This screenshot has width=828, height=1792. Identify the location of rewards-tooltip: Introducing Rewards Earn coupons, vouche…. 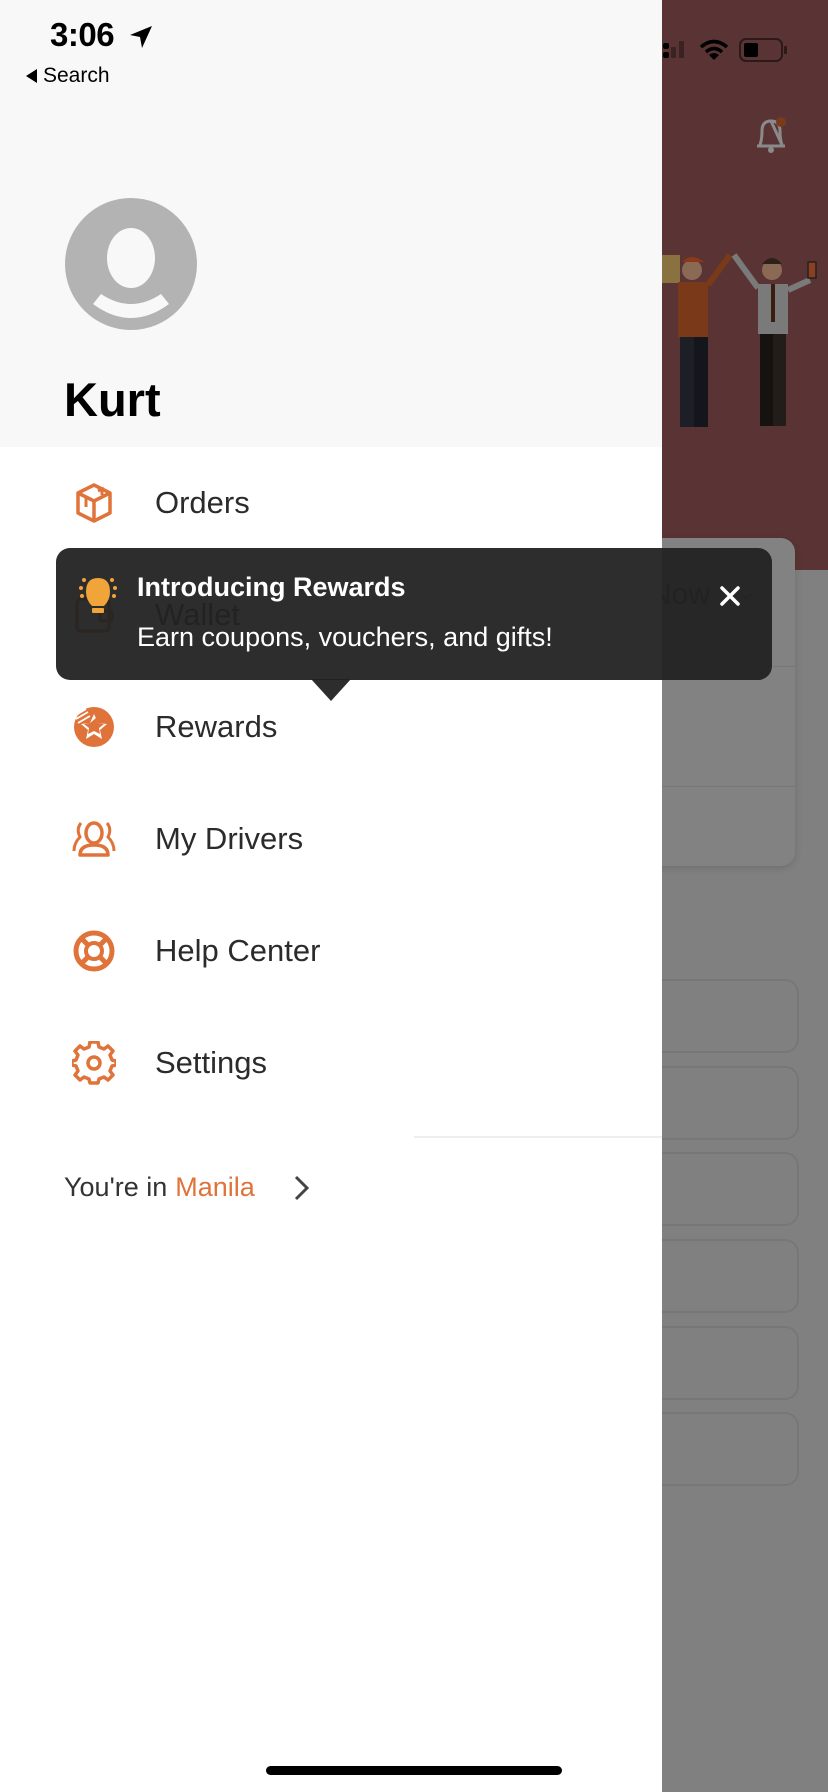
(414, 614).